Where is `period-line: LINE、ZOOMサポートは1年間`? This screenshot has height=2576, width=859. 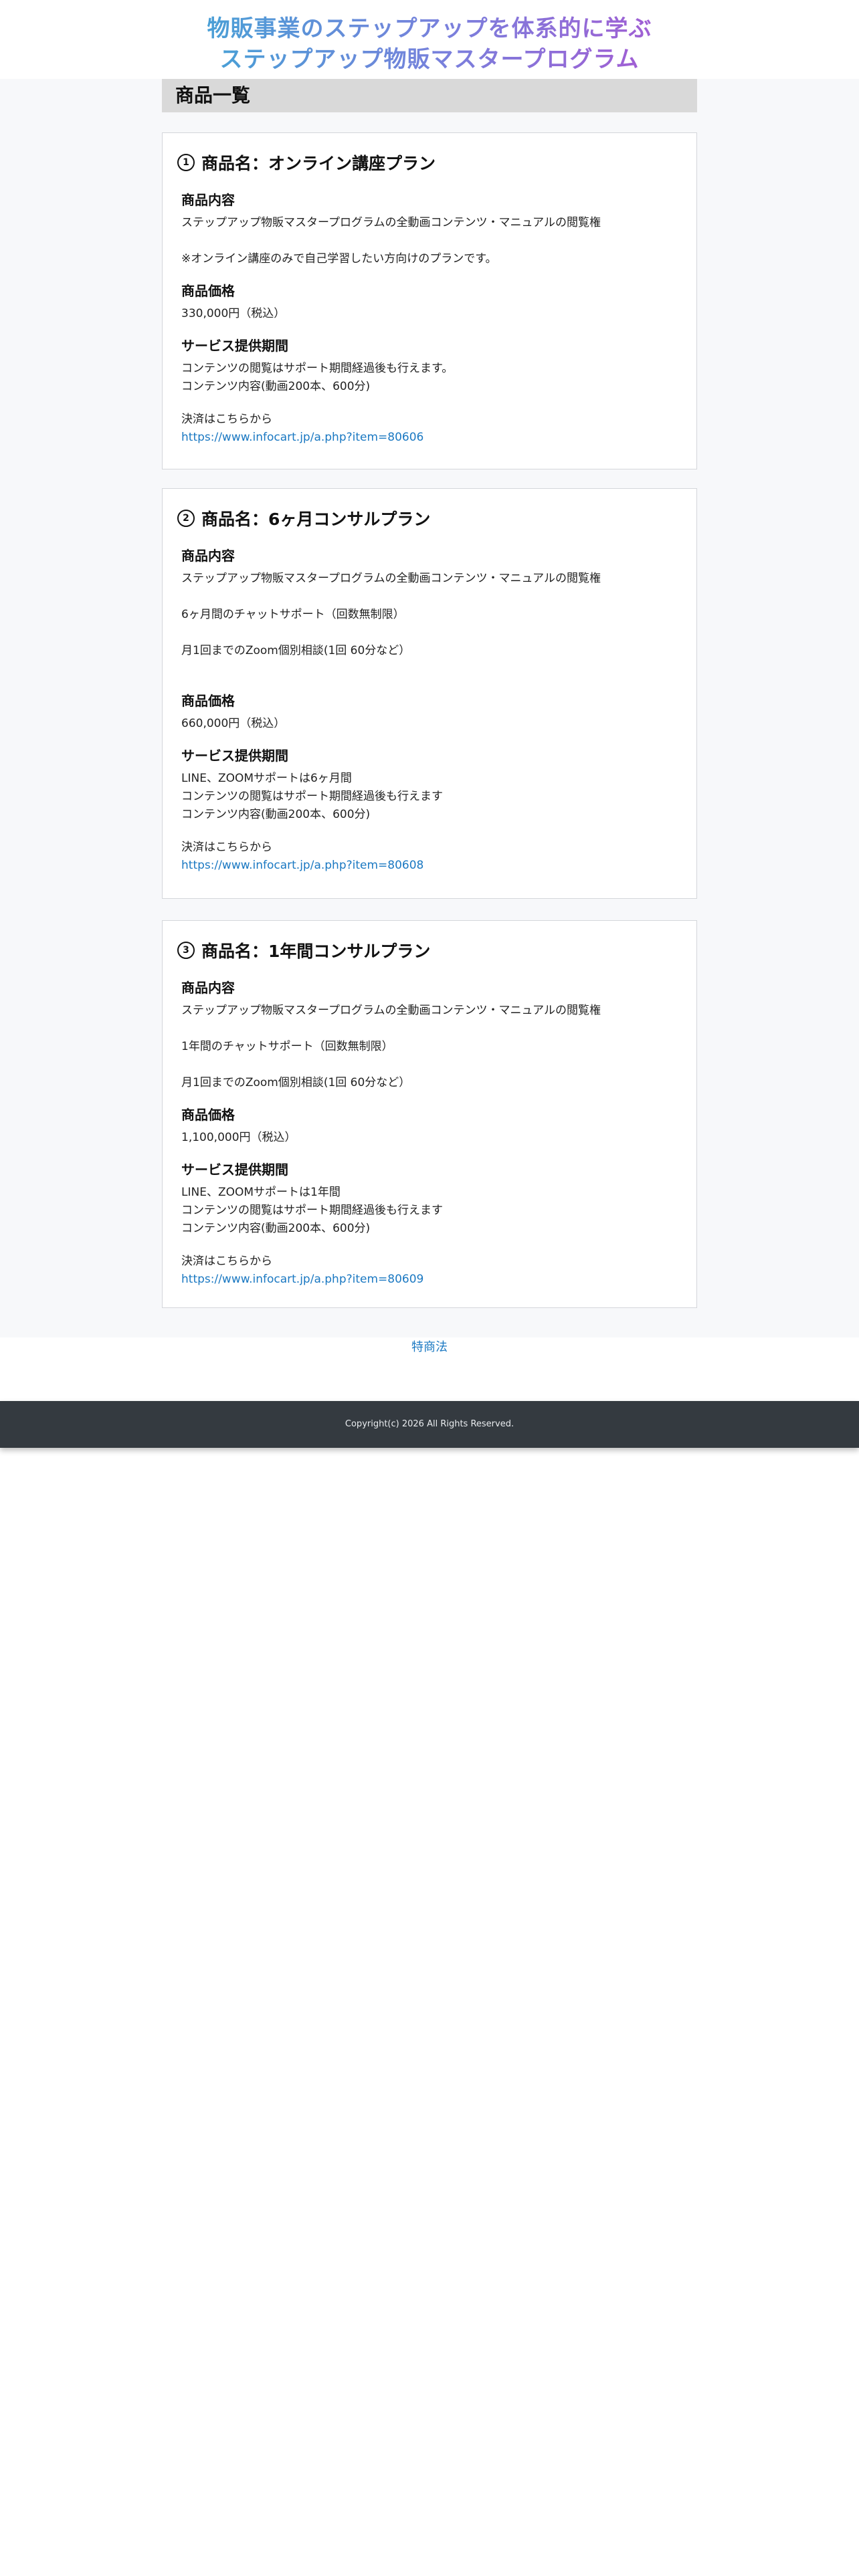
period-line: LINE、ZOOMサポートは1年間 is located at coordinates (261, 1192).